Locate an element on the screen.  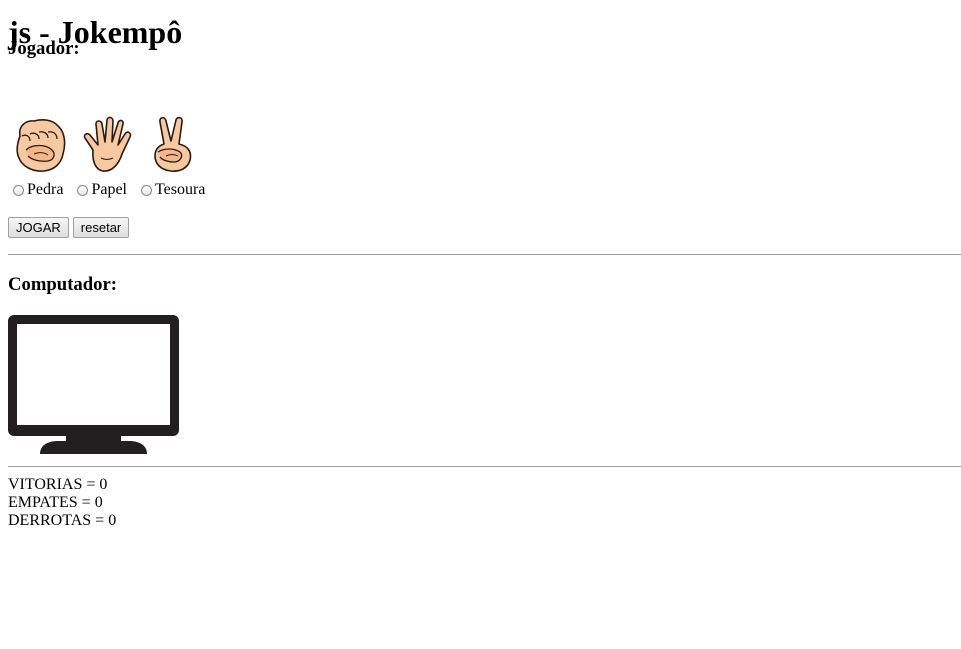
losses-label: DERROTAS is located at coordinates (50, 520).